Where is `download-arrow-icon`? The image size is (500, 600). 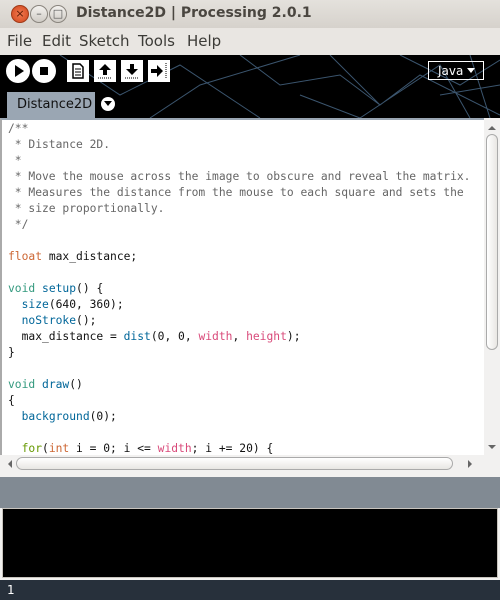
download-arrow-icon is located at coordinates (132, 71).